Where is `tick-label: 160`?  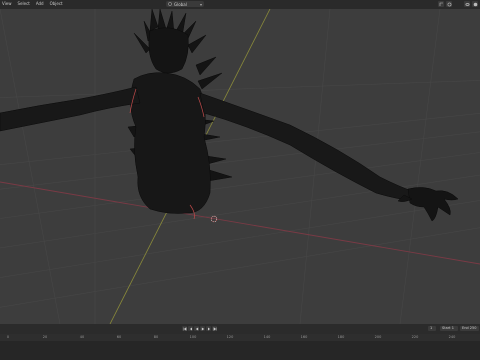
tick-label: 160 is located at coordinates (304, 337).